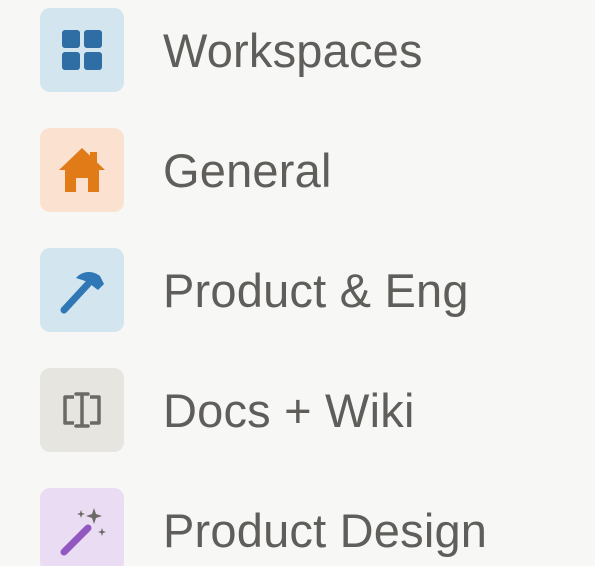 This screenshot has width=595, height=566. What do you see at coordinates (325, 530) in the screenshot?
I see `sidebar-item-label: Product Design` at bounding box center [325, 530].